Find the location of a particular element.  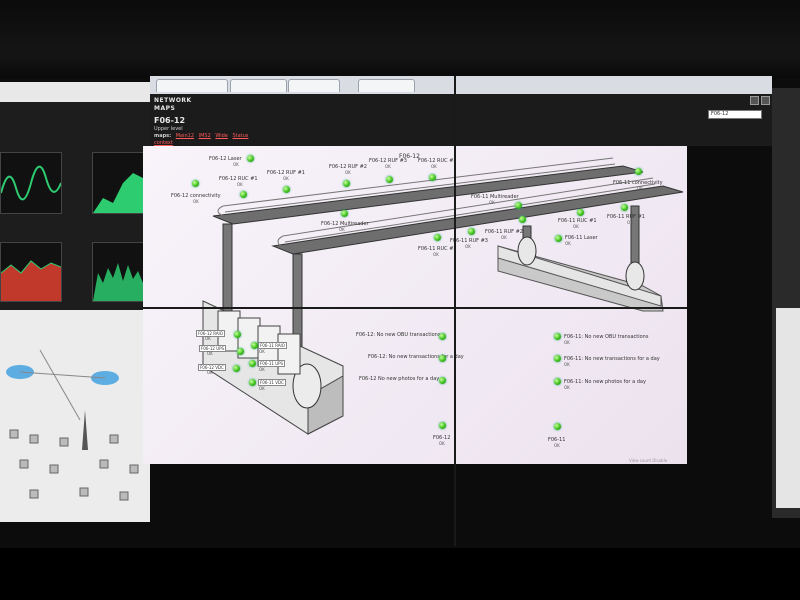

search-input: F06-12 is located at coordinates (735, 114).